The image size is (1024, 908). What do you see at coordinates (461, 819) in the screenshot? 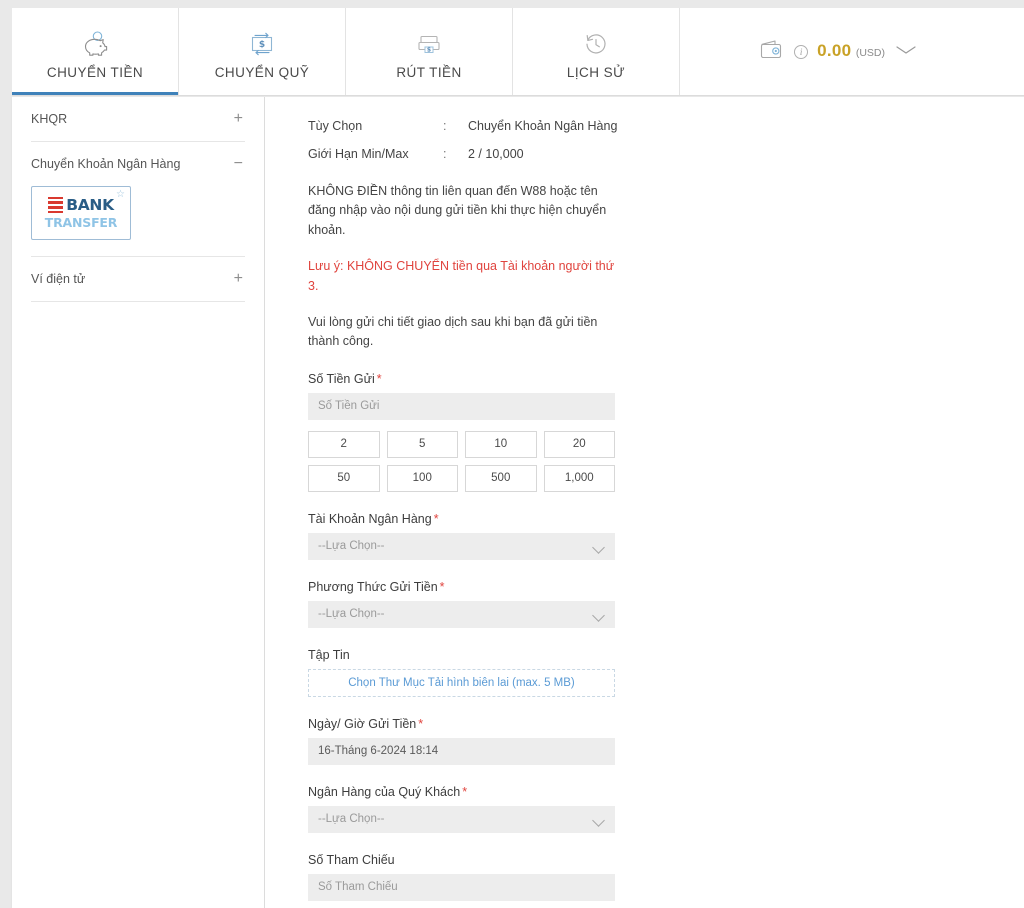
I see `customer-bank-select: --Lựa Chọn--` at bounding box center [461, 819].